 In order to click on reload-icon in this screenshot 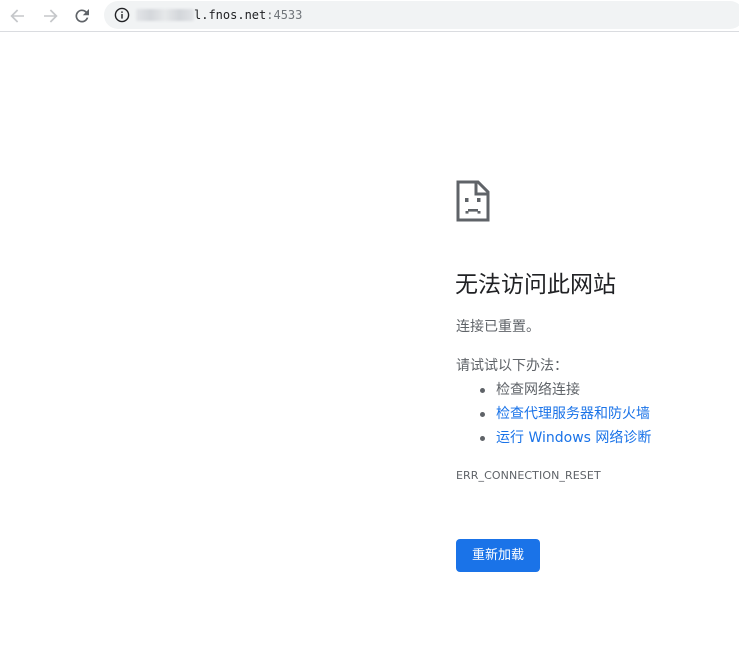, I will do `click(82, 16)`.